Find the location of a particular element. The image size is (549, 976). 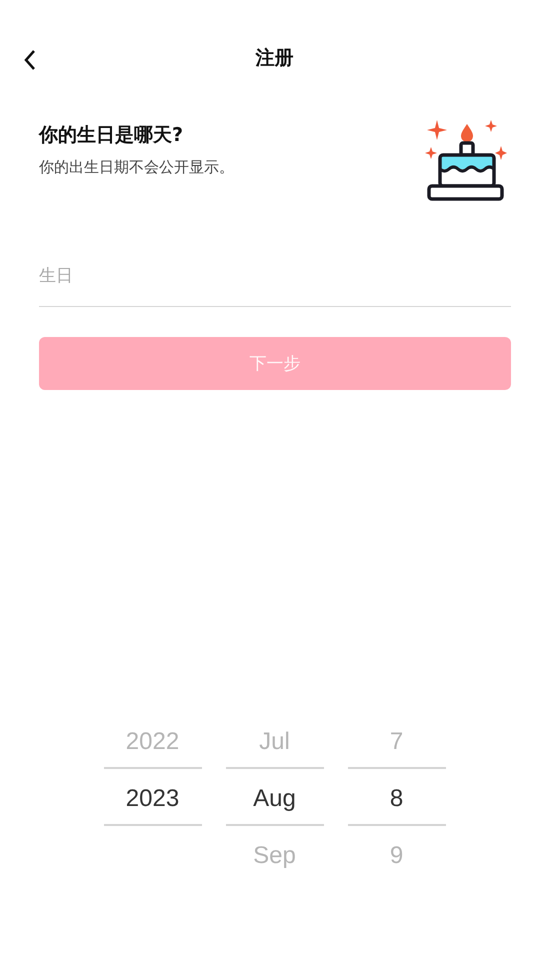

picker-option: 2023 is located at coordinates (153, 798).